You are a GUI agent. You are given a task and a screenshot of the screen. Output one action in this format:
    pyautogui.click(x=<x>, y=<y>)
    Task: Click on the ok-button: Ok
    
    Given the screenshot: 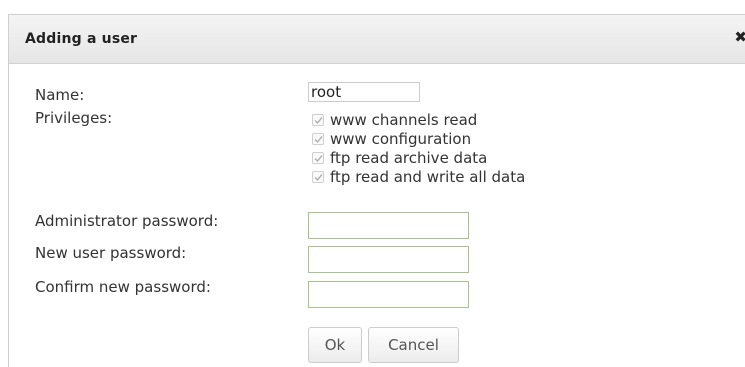 What is the action you would take?
    pyautogui.click(x=335, y=345)
    